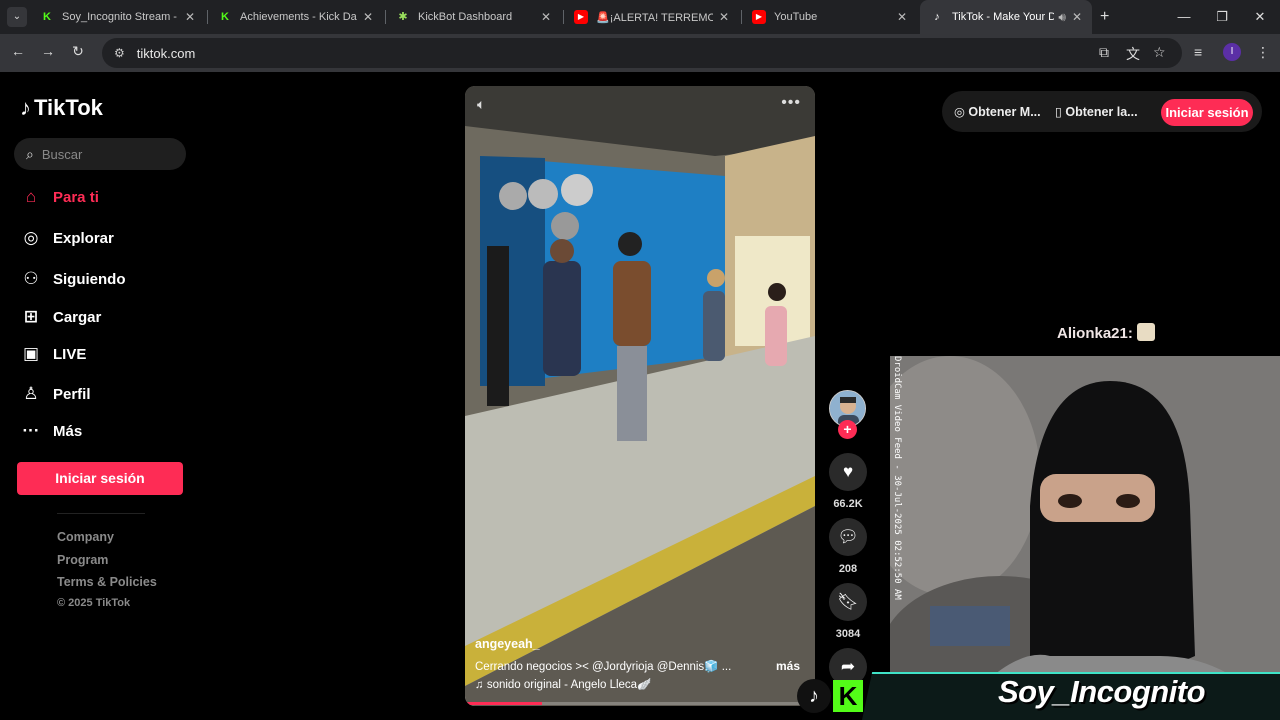 This screenshot has height=720, width=1280. I want to click on video-author: angeyeah_, so click(507, 644).